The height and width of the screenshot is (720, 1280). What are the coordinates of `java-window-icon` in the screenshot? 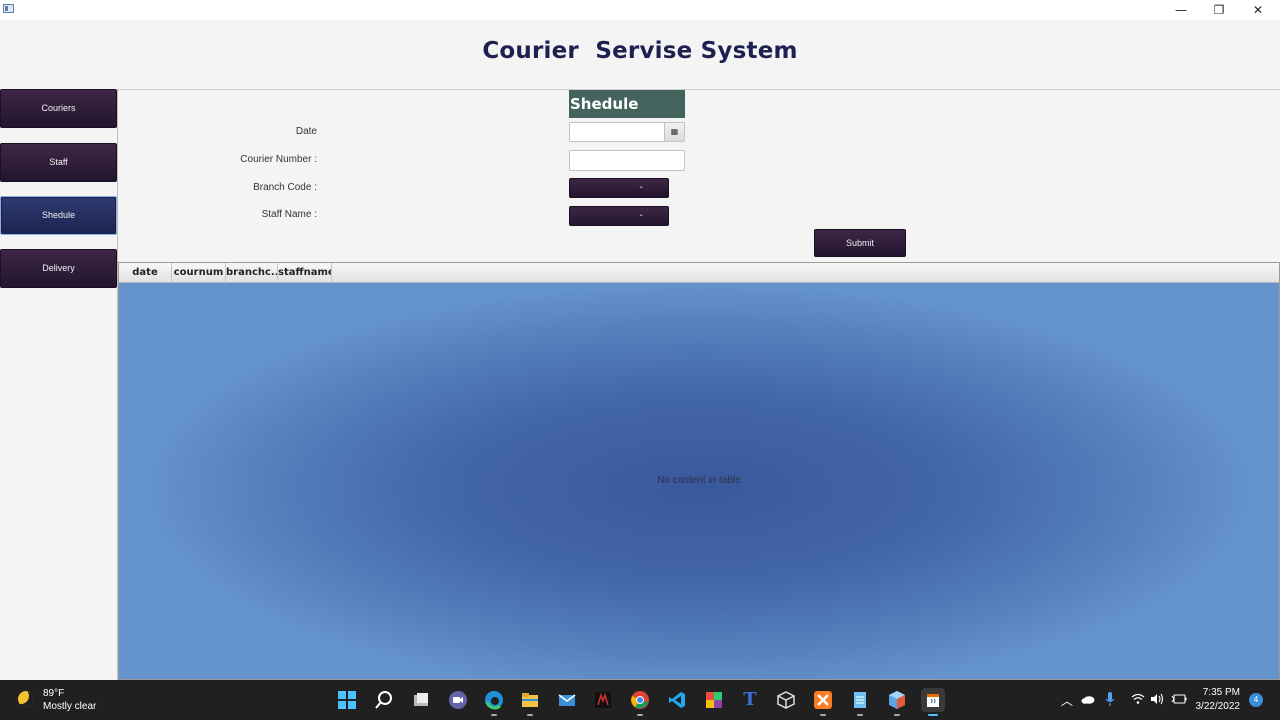 It's located at (8, 8).